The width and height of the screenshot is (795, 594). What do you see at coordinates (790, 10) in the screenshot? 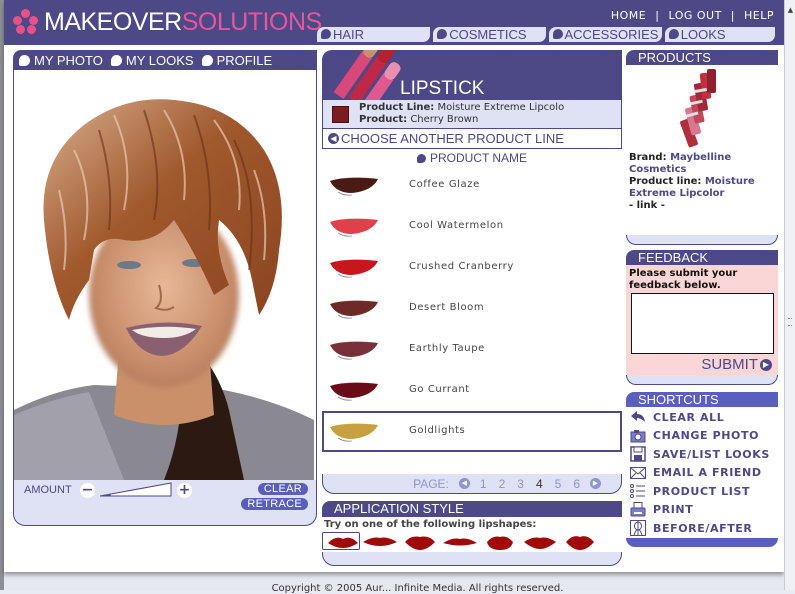
I see `scroll-up-icon: ▲` at bounding box center [790, 10].